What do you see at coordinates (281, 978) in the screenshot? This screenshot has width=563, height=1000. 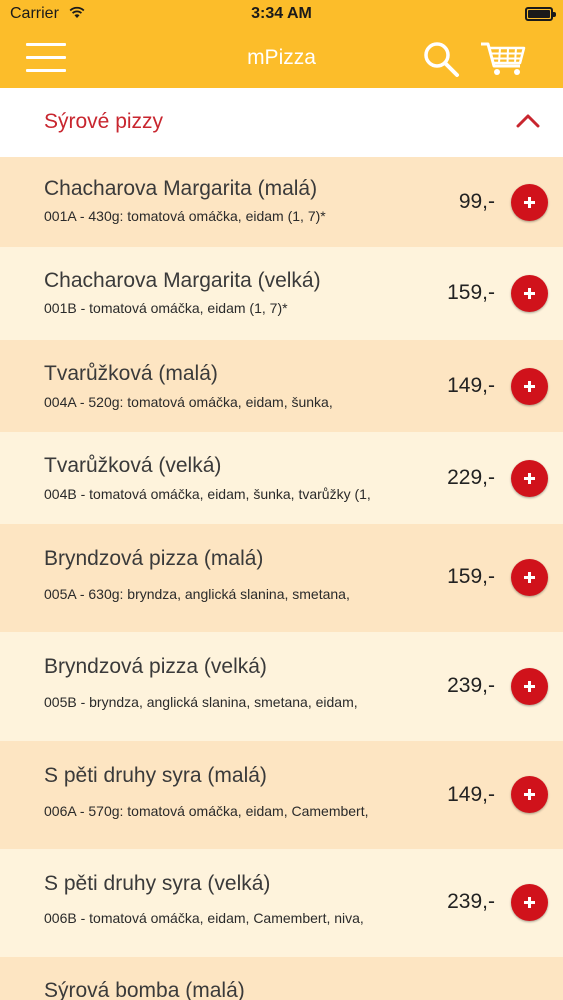 I see `list-item: Sýrová bomba (malá)` at bounding box center [281, 978].